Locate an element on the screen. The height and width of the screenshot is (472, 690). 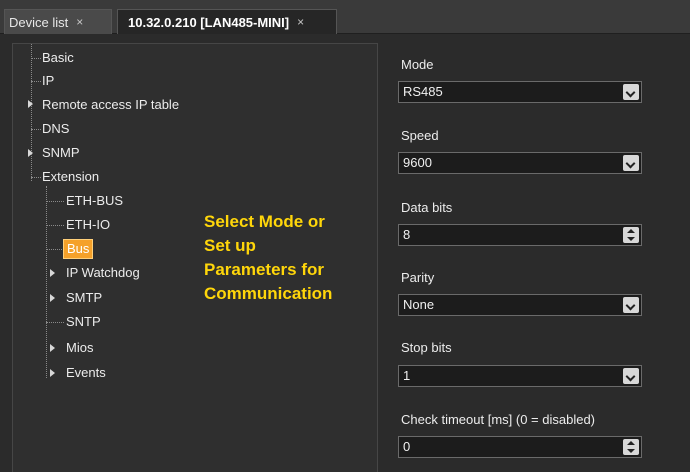
mode-select: RS485 is located at coordinates (520, 92).